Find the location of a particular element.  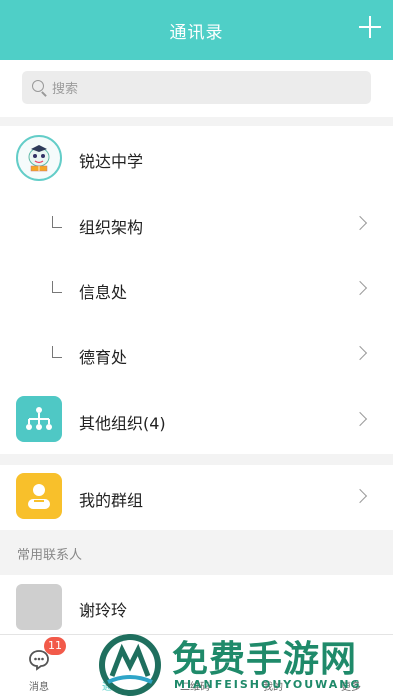

org-chart-icon is located at coordinates (39, 419).